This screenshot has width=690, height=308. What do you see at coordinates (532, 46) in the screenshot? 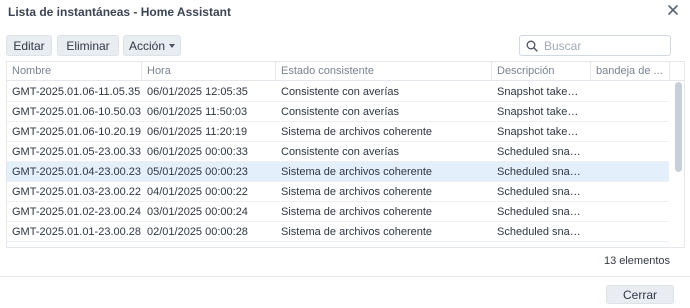
I see `search-icon` at bounding box center [532, 46].